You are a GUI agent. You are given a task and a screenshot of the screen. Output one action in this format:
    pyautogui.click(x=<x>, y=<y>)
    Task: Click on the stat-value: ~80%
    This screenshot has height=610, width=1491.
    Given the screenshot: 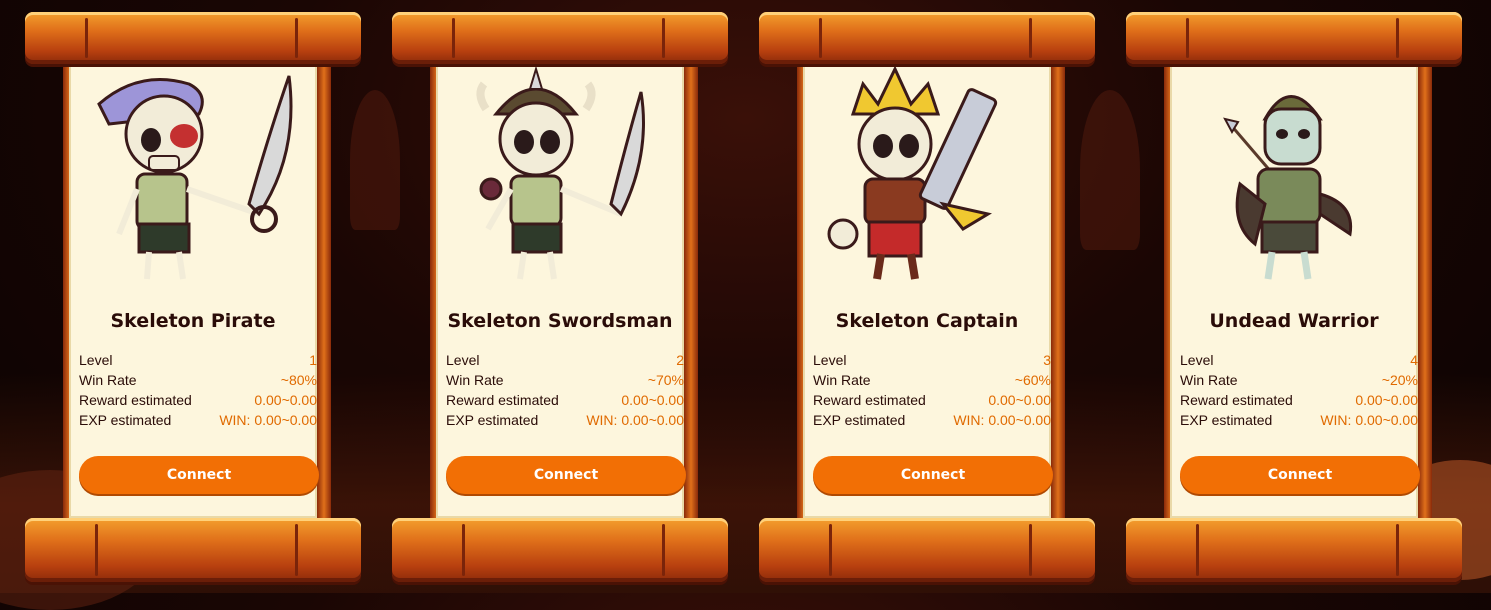 What is the action you would take?
    pyautogui.click(x=298, y=380)
    